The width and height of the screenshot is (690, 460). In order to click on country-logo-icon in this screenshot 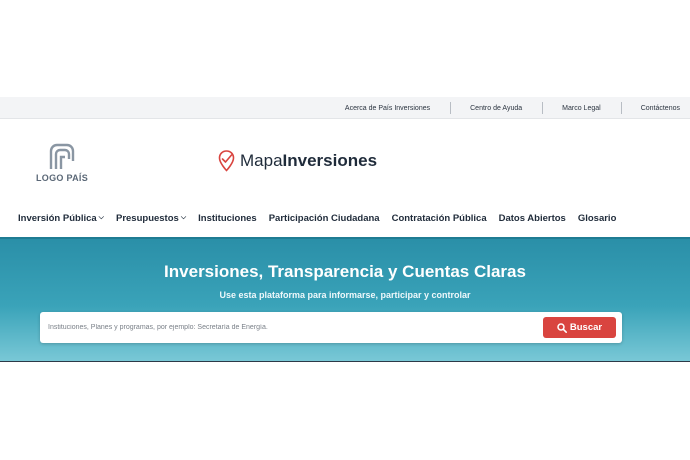, I will do `click(62, 156)`.